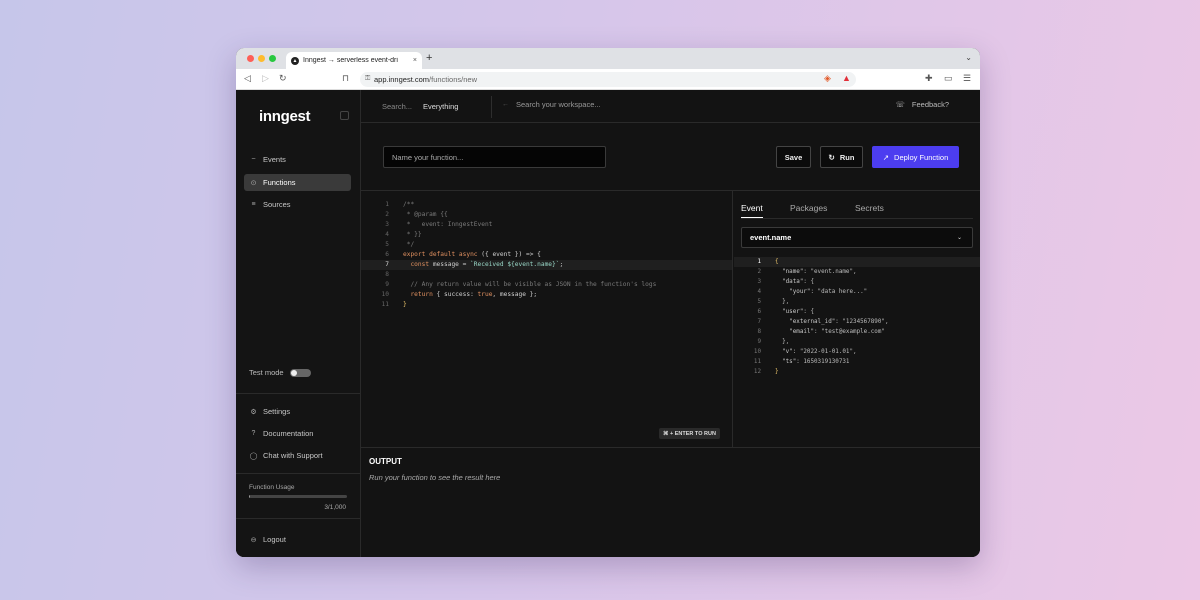 This screenshot has height=600, width=1200. Describe the element at coordinates (968, 57) in the screenshot. I see `tab-menu-icon: ⌄` at that location.